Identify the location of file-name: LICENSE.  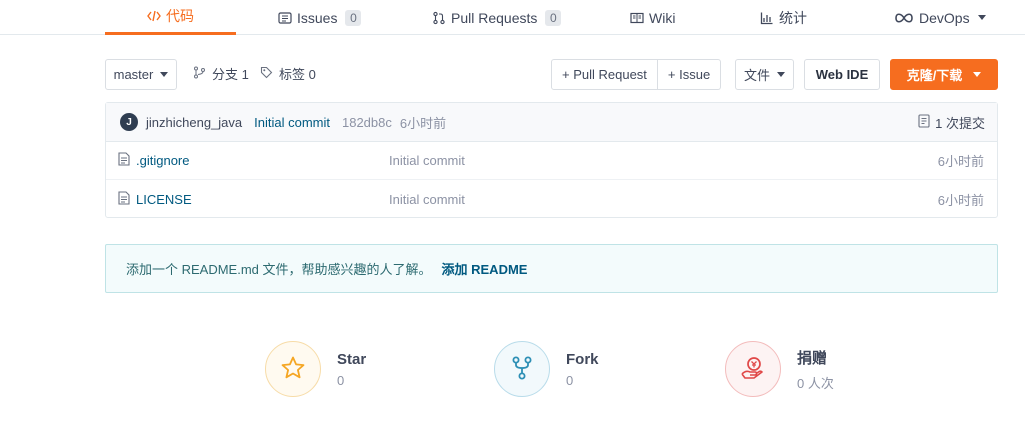
(164, 199).